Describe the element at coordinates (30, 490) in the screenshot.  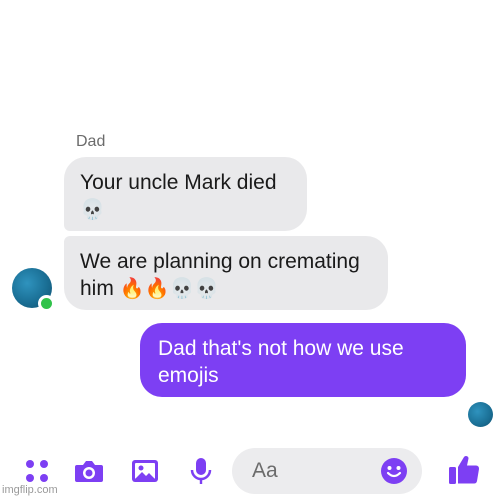
I see `watermark: imgflip.com` at that location.